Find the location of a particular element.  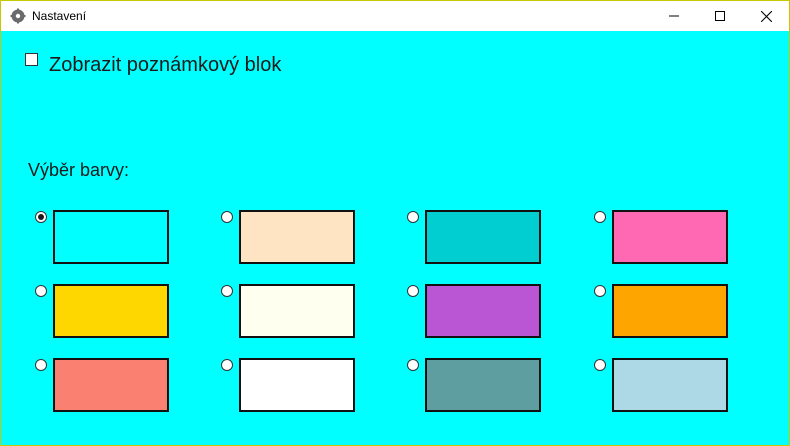

minimize-icon is located at coordinates (674, 16).